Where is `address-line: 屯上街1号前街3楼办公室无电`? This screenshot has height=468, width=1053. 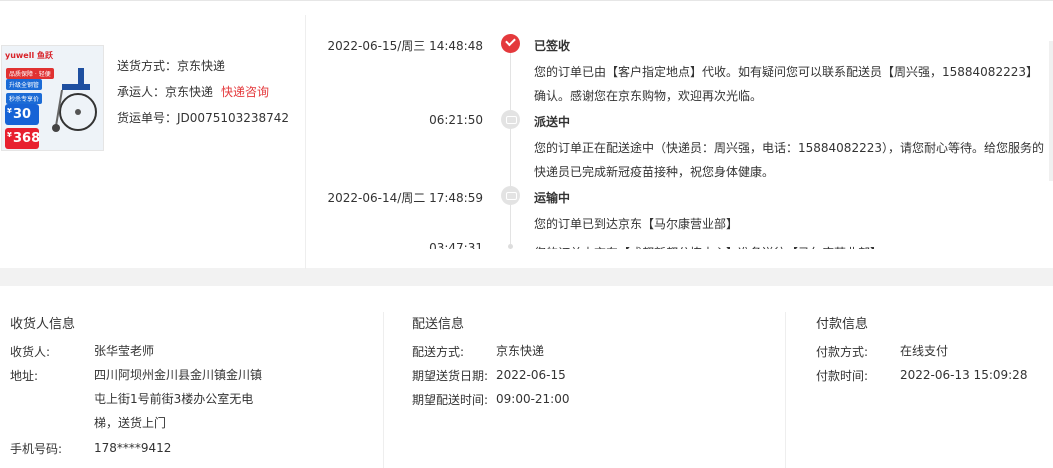
address-line: 屯上街1号前街3楼办公室无电 is located at coordinates (174, 399).